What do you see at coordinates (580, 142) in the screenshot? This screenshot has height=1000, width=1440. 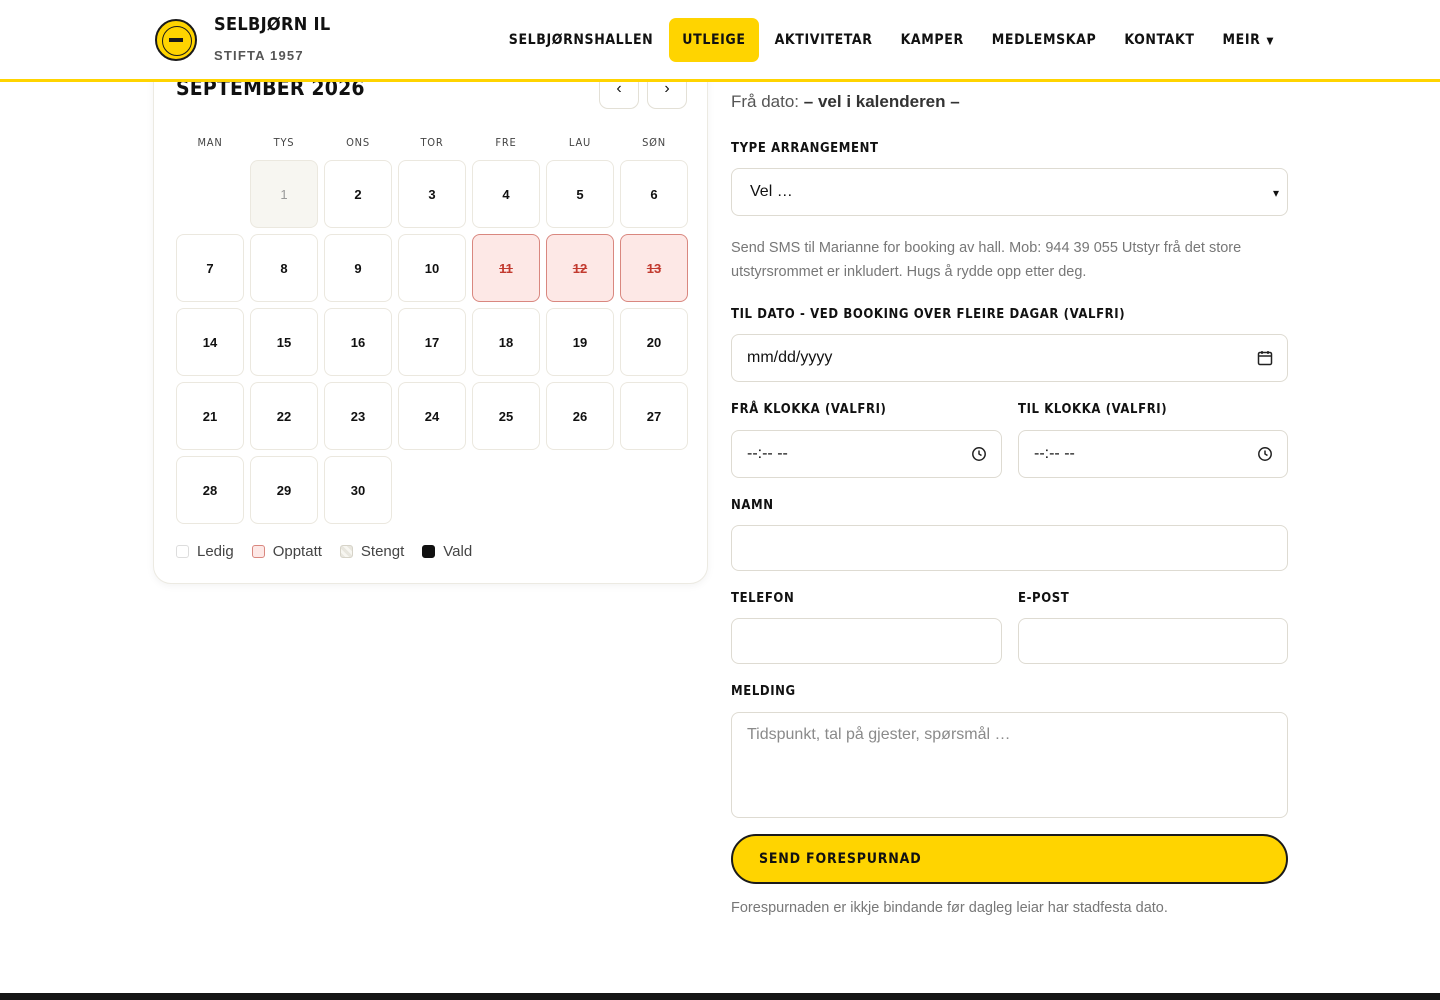 I see `weekday-label: LAU` at bounding box center [580, 142].